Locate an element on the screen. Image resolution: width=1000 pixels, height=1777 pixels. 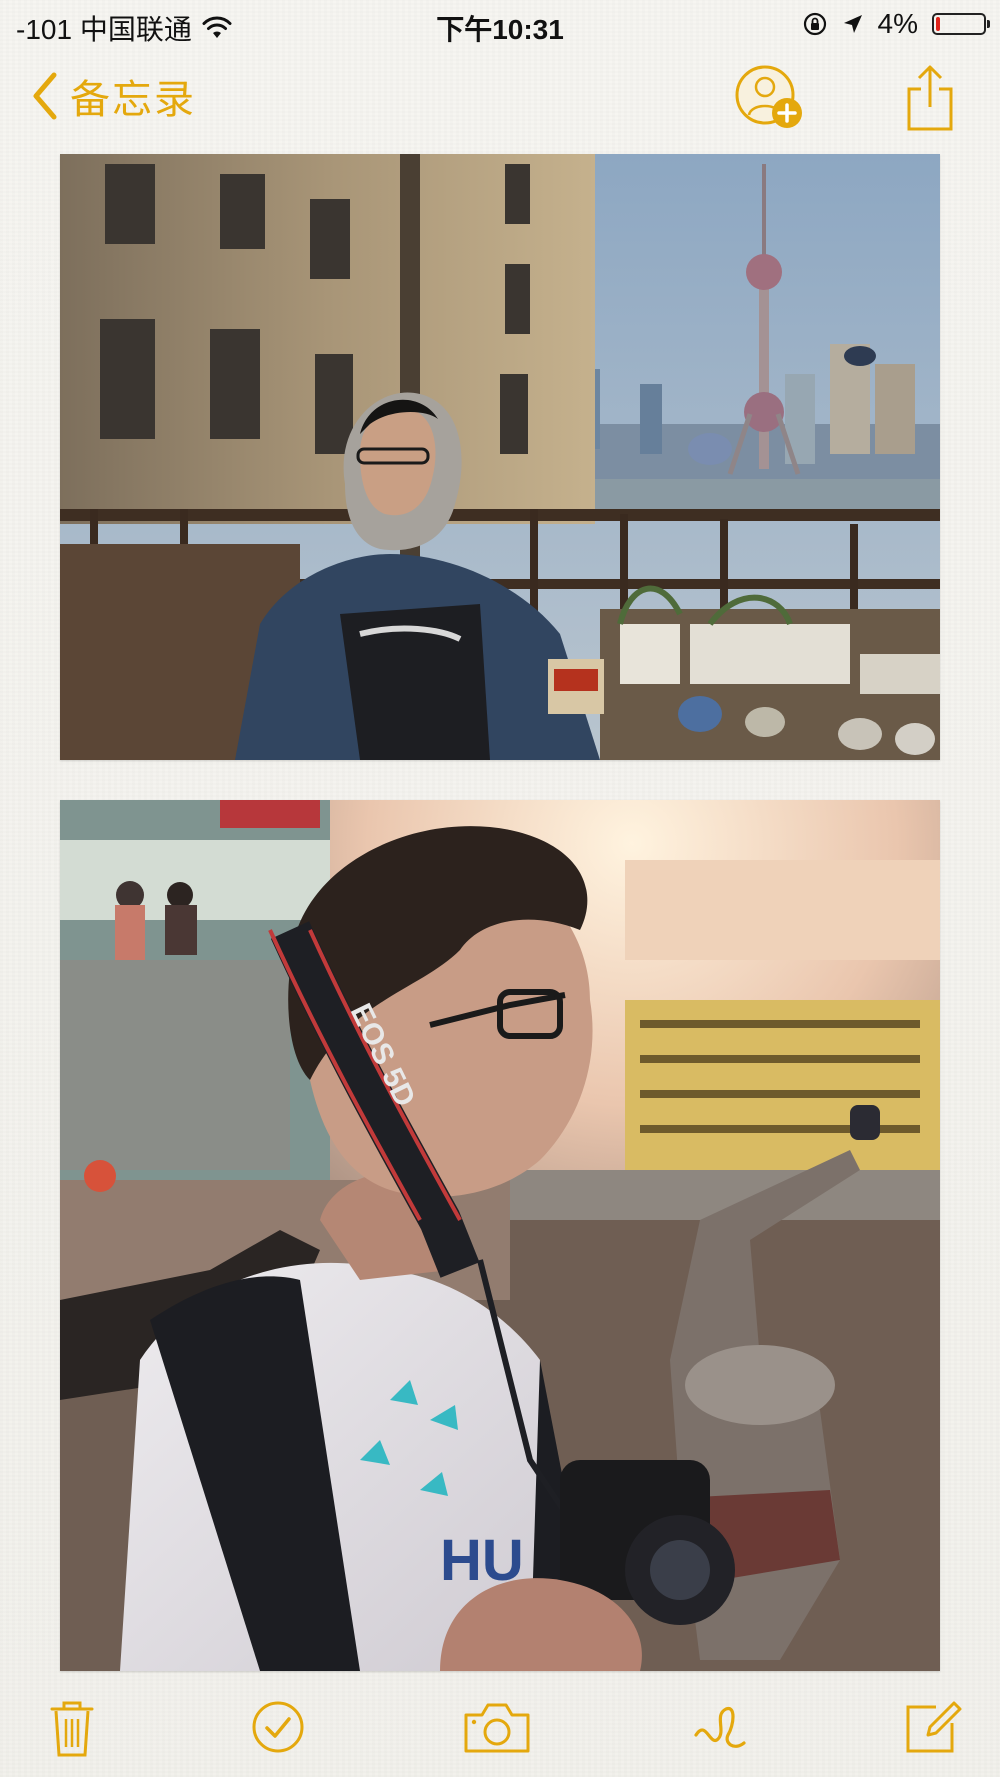
back-label: 备忘录 is located at coordinates (133, 100).